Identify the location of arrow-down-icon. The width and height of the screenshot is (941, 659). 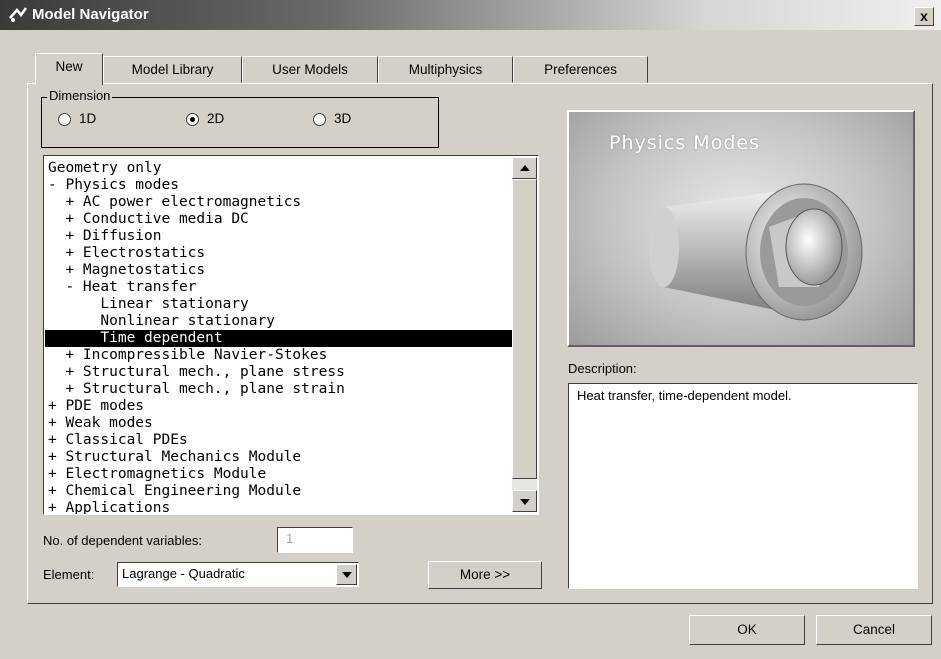
(525, 502).